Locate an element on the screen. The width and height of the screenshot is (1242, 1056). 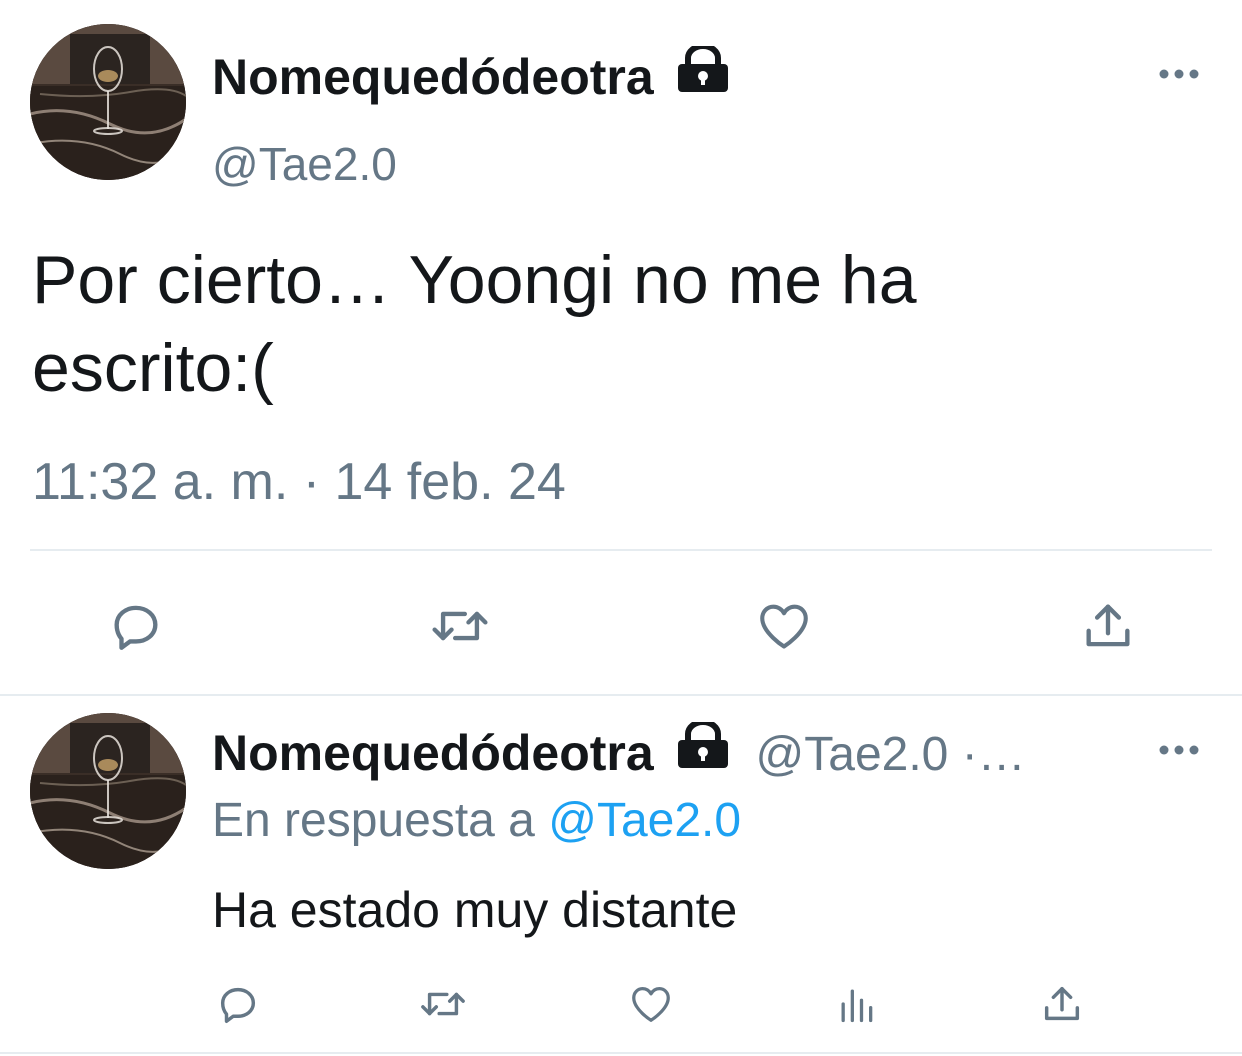
reply-author-name-text: Nomequedódeotra is located at coordinates (433, 753).